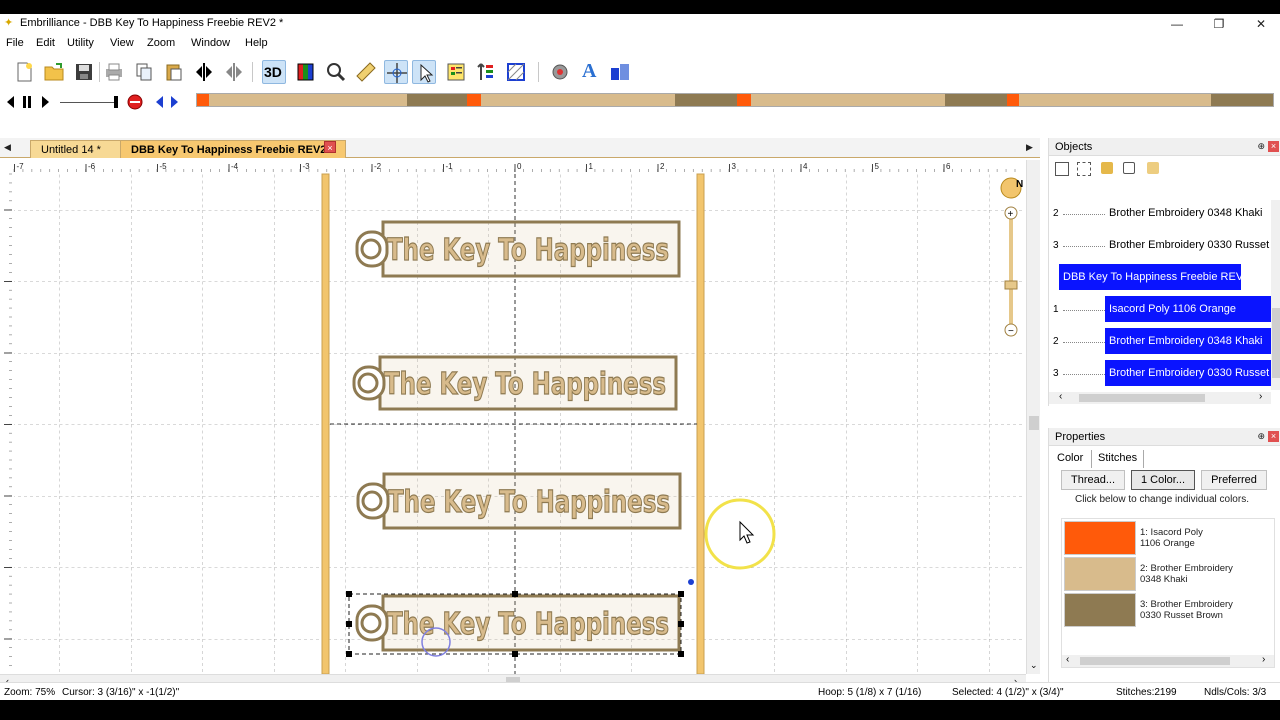 The width and height of the screenshot is (1280, 720). Describe the element at coordinates (1273, 436) in the screenshot. I see `properties-panel-close-button: ×` at that location.